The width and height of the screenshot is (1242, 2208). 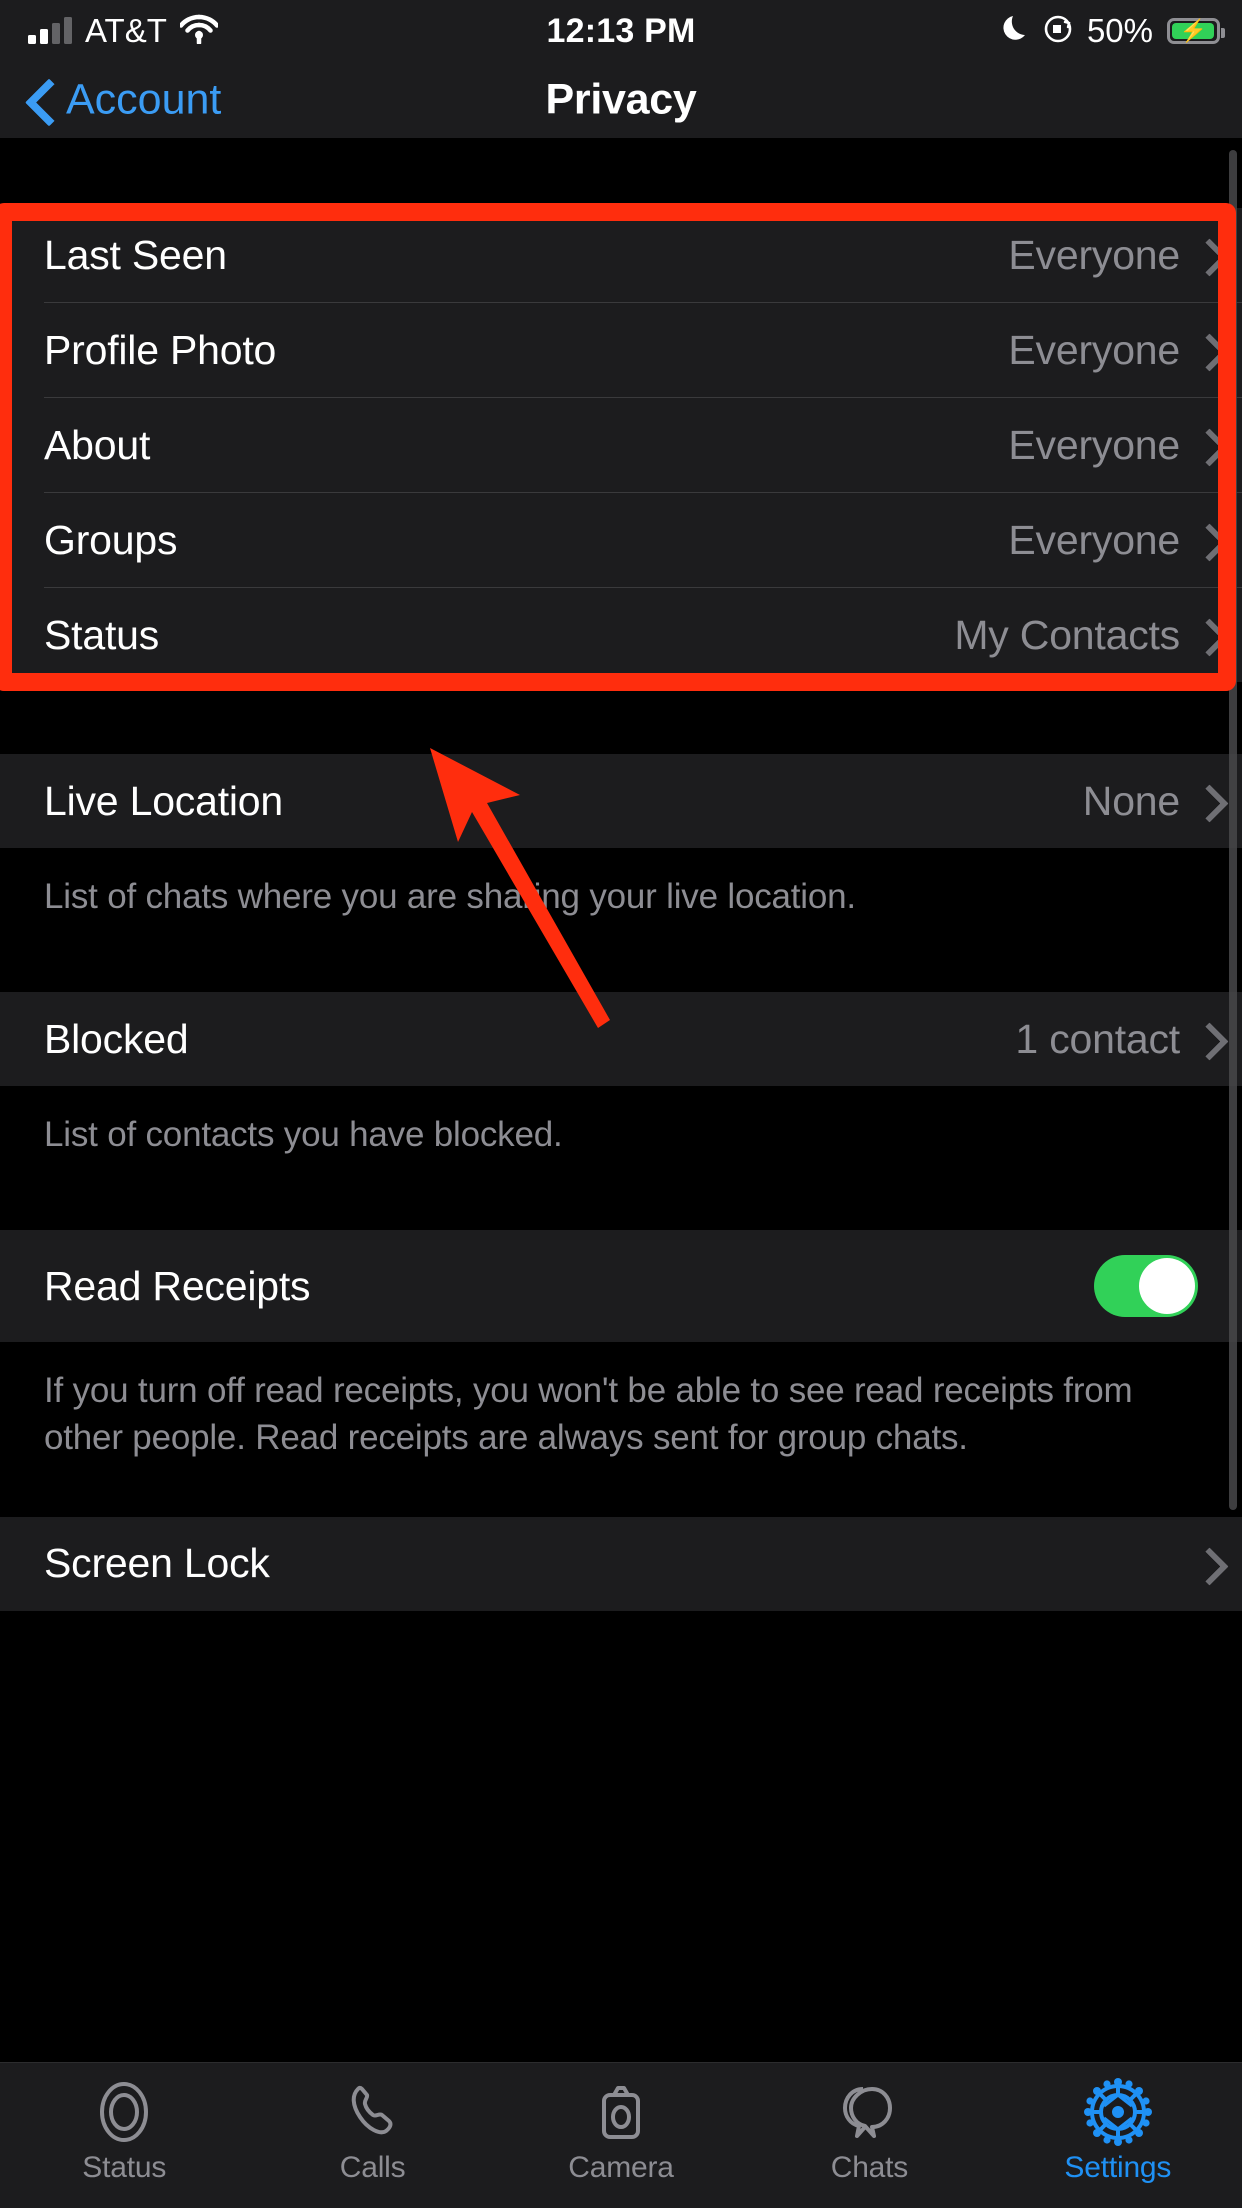 I want to click on phone-icon, so click(x=373, y=2112).